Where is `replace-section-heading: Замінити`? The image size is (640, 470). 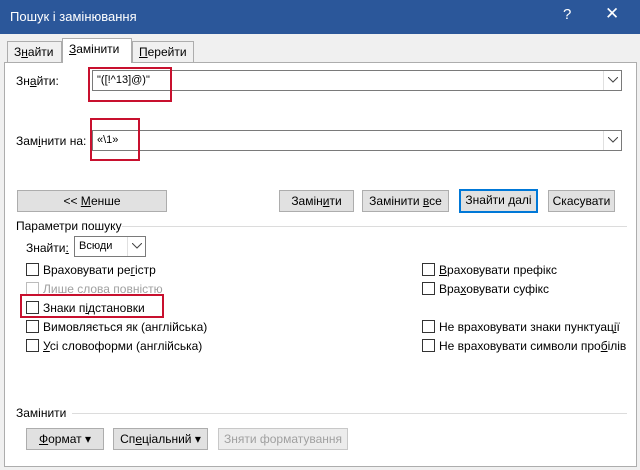
replace-section-heading: Замінити is located at coordinates (41, 413).